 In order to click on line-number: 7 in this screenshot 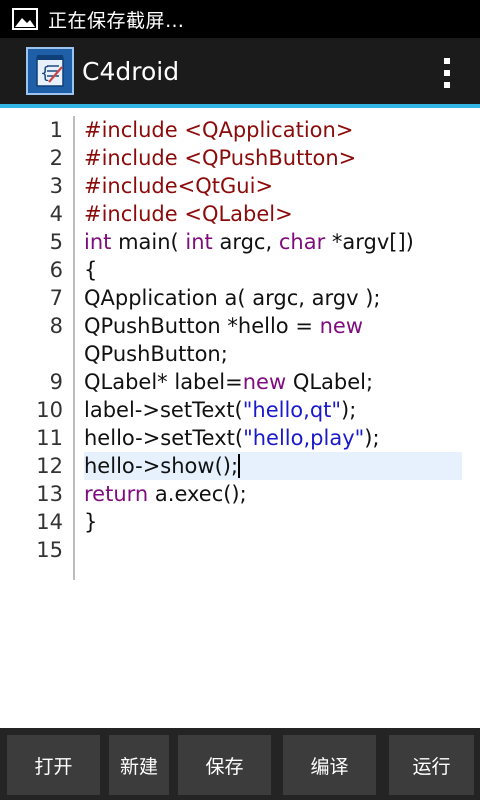, I will do `click(56, 298)`.